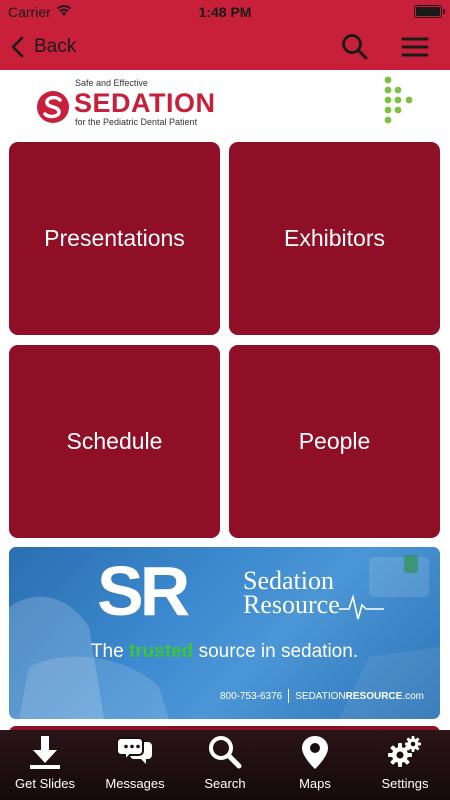 This screenshot has width=450, height=800. I want to click on logo-tagline-bottom: for the Pediatric Dental Patient, so click(136, 122).